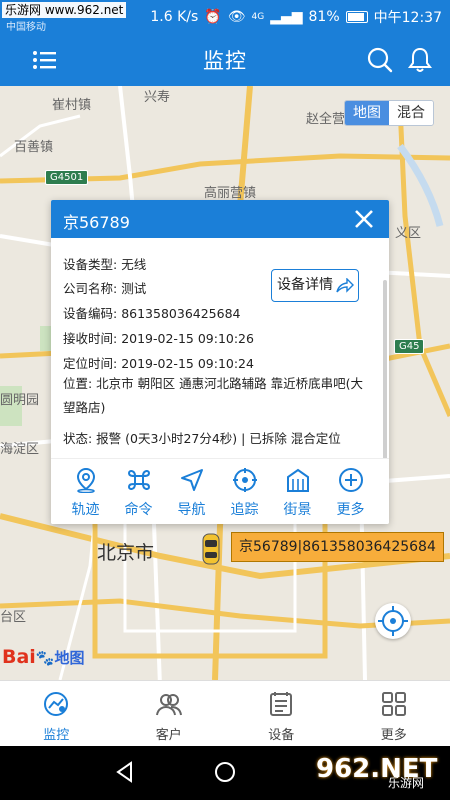  I want to click on tab-customers: 客户, so click(169, 713).